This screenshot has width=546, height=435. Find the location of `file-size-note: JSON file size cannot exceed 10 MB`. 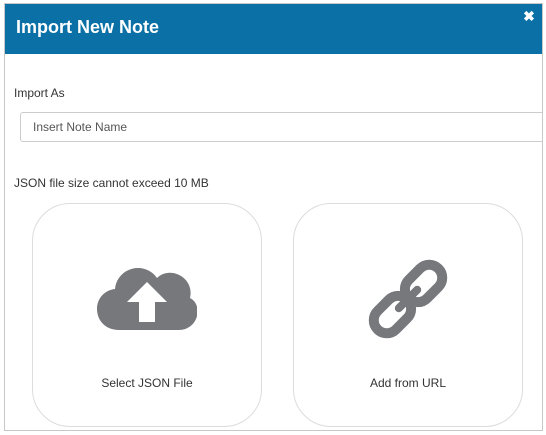

file-size-note: JSON file size cannot exceed 10 MB is located at coordinates (111, 183).